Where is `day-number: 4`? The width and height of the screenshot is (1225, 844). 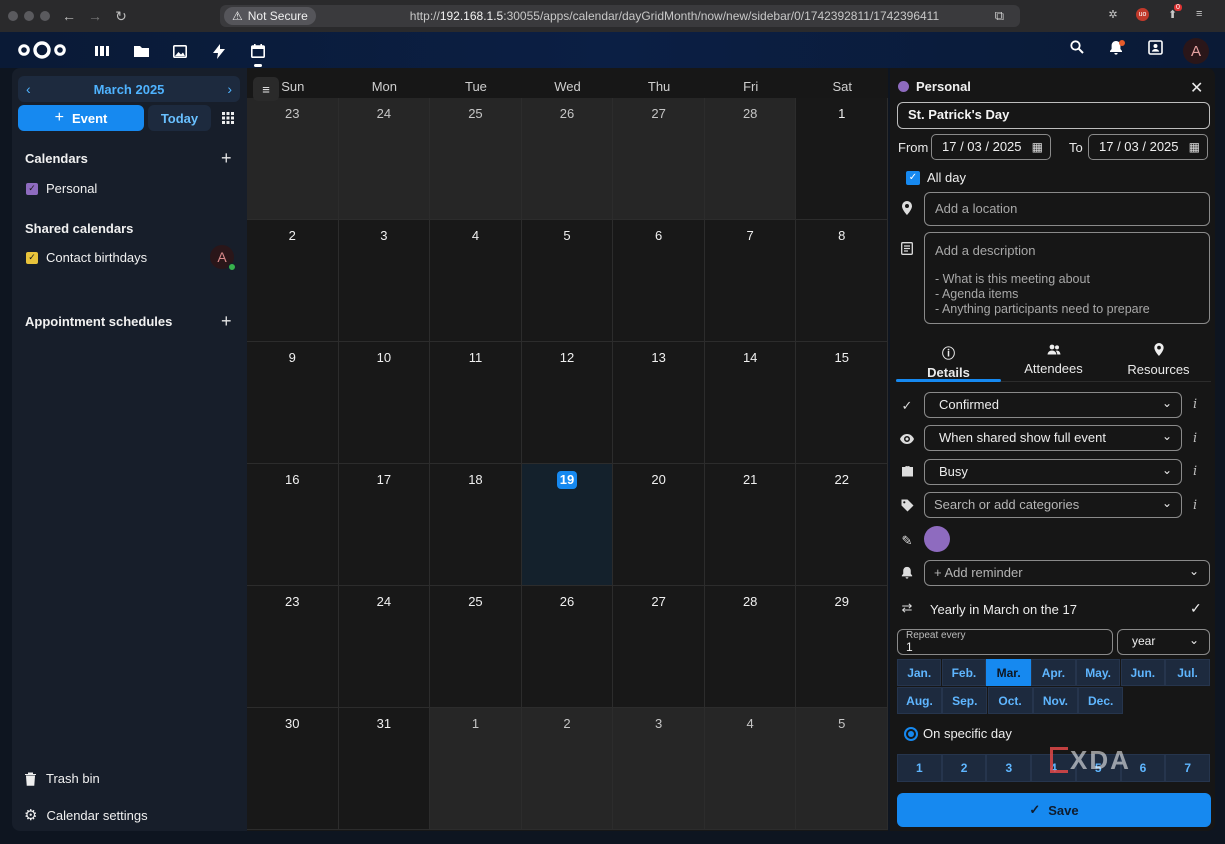 day-number: 4 is located at coordinates (475, 236).